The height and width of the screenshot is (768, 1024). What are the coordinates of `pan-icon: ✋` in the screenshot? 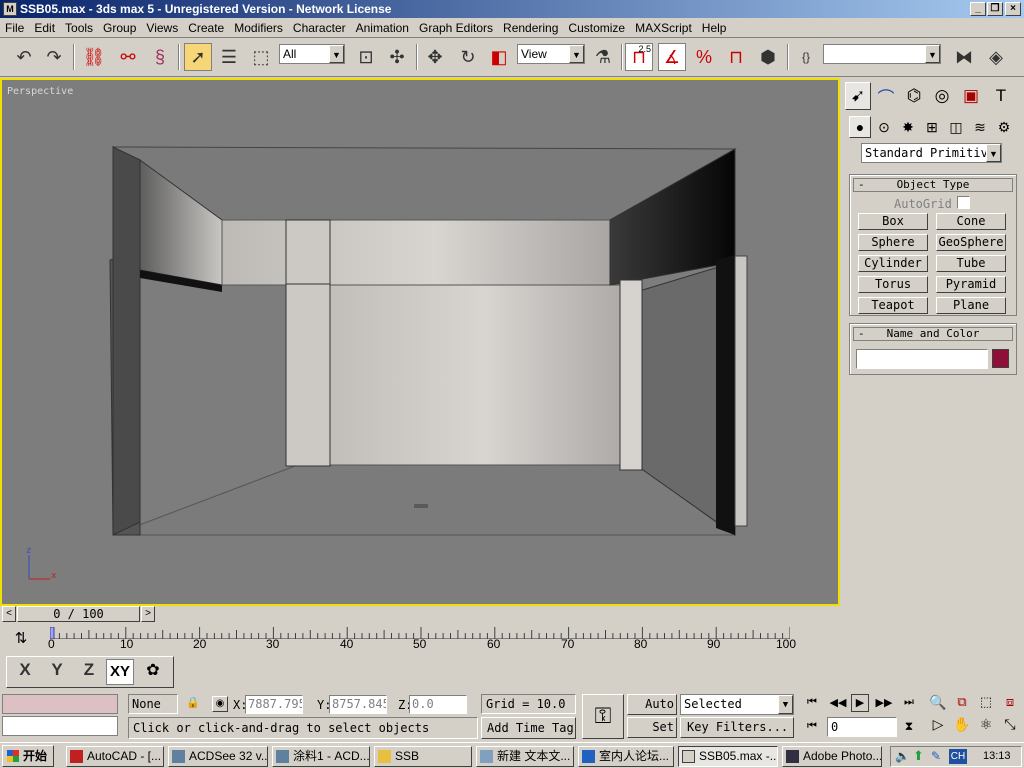 It's located at (962, 726).